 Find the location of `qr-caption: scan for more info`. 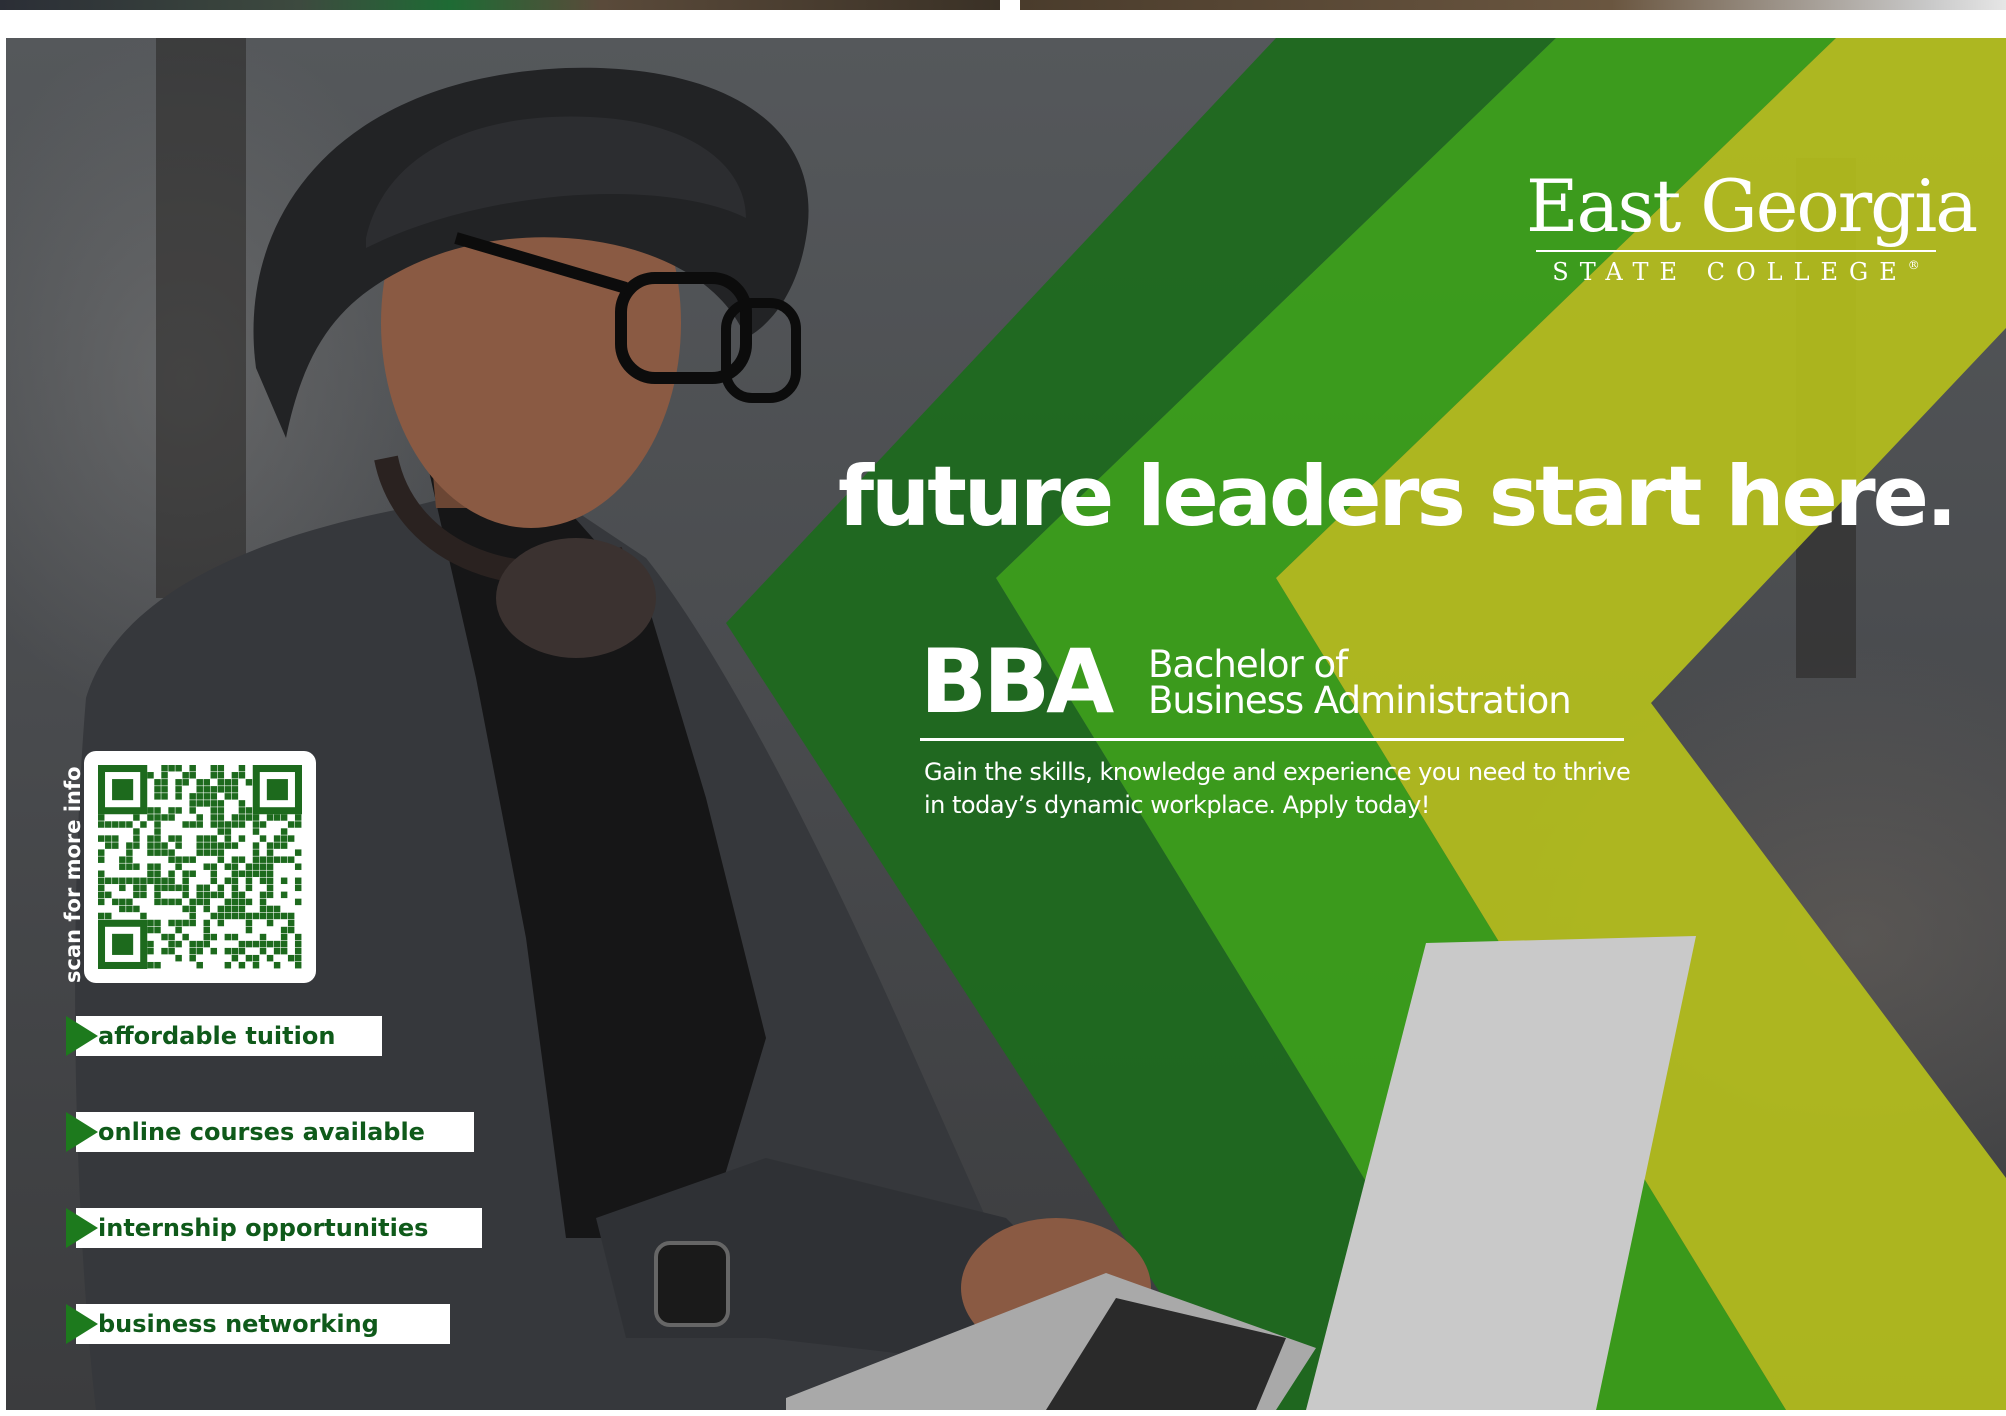

qr-caption: scan for more info is located at coordinates (73, 874).